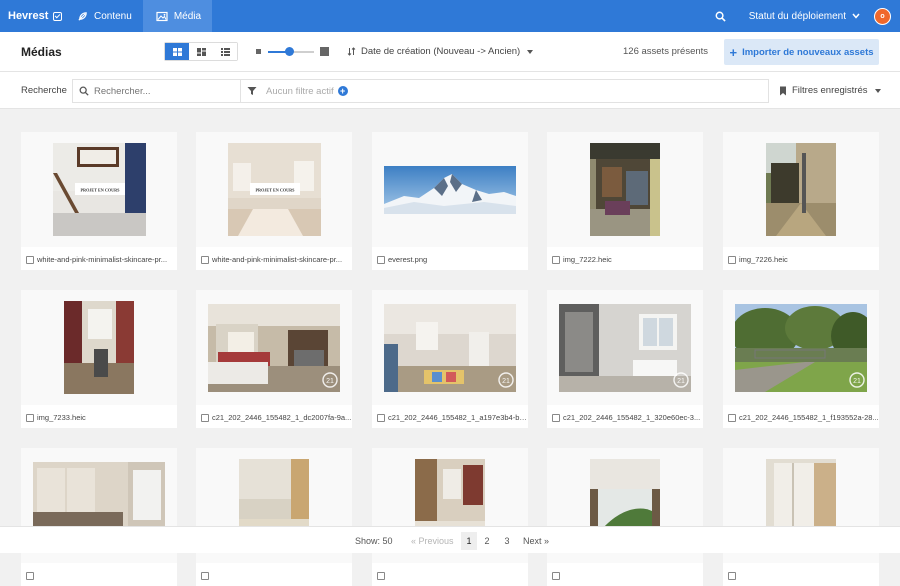  I want to click on search-icon, so click(84, 91).